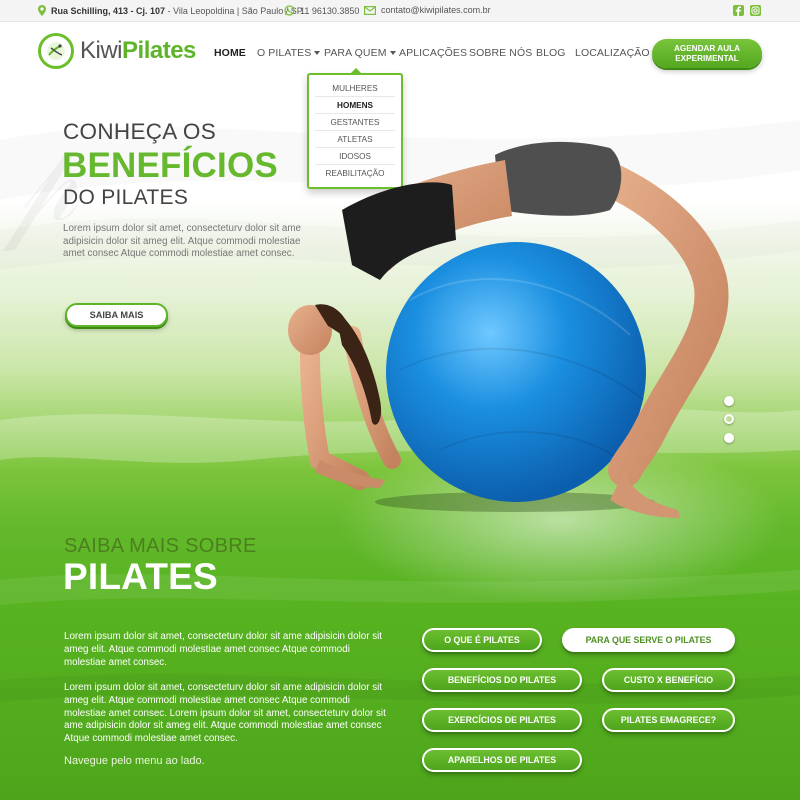  I want to click on hero-title-line-2: BENEFÍCIOS, so click(170, 165).